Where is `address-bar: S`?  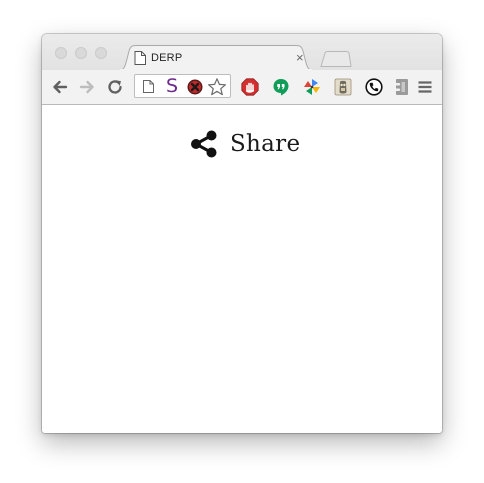 address-bar: S is located at coordinates (182, 86).